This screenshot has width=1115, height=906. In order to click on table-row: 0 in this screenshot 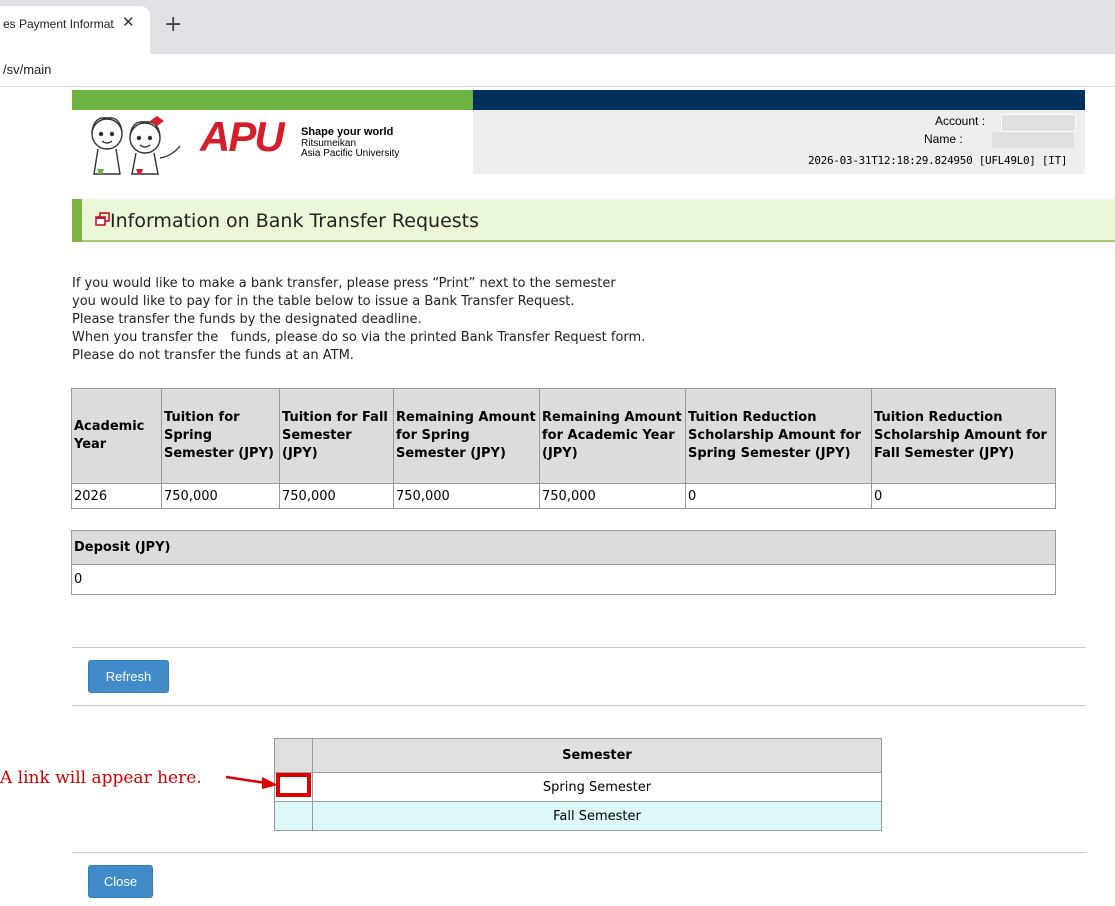, I will do `click(563, 579)`.